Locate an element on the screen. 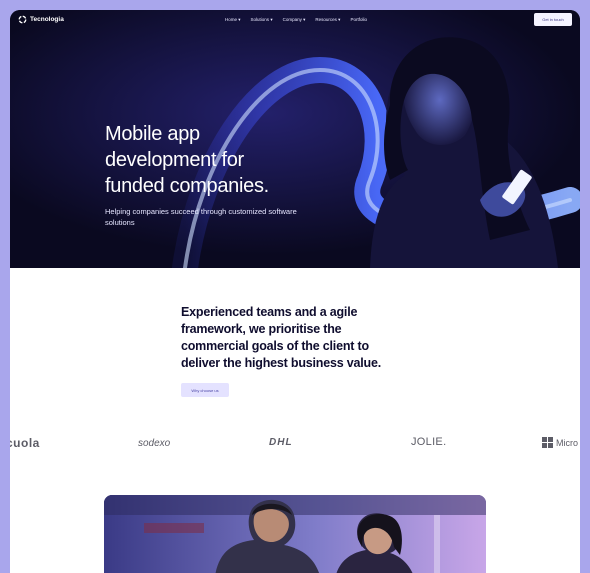  client-logo-sodexo: sodexo is located at coordinates (154, 443).